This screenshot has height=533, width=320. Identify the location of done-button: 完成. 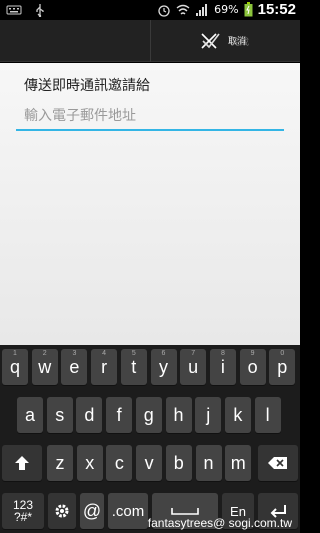
(225, 41).